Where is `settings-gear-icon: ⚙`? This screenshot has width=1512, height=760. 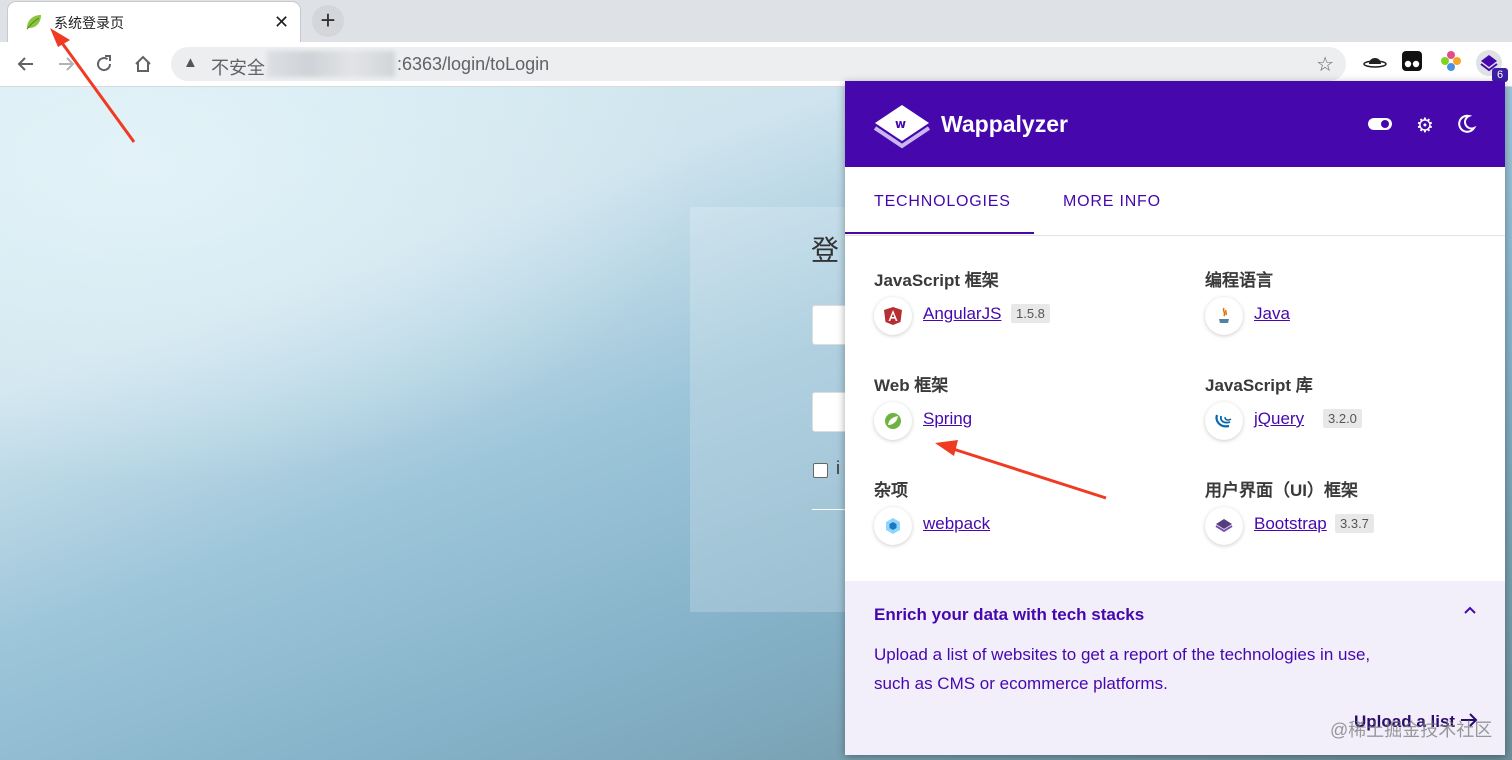
settings-gear-icon: ⚙ is located at coordinates (1425, 126).